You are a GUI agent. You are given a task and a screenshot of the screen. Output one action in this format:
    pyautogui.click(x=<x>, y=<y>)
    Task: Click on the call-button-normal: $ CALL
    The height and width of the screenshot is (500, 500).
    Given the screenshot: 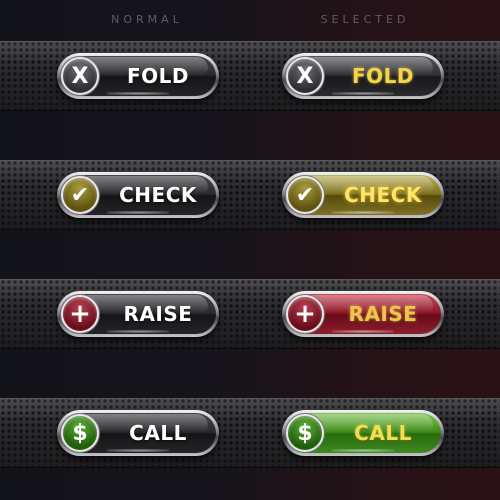 What is the action you would take?
    pyautogui.click(x=138, y=433)
    